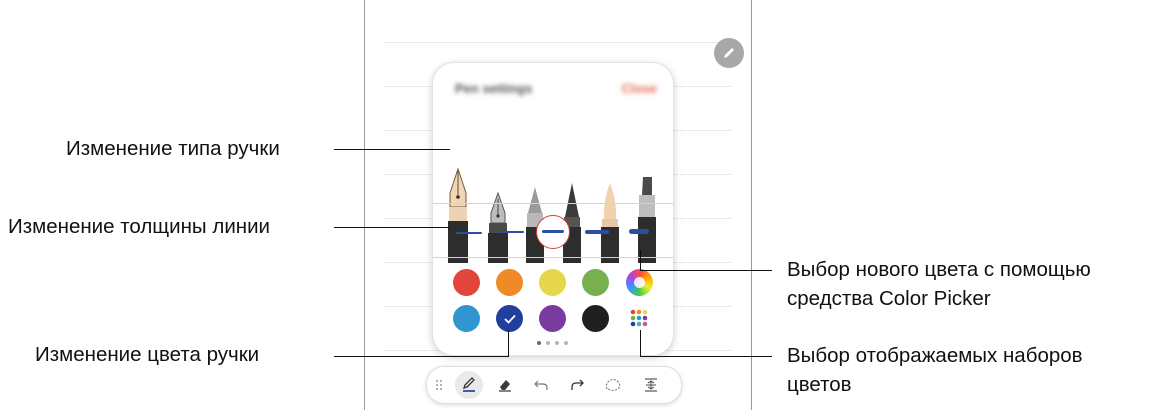 The height and width of the screenshot is (410, 1157). Describe the element at coordinates (139, 226) in the screenshot. I see `callout-line-thickness: Изменение толщины линии` at that location.